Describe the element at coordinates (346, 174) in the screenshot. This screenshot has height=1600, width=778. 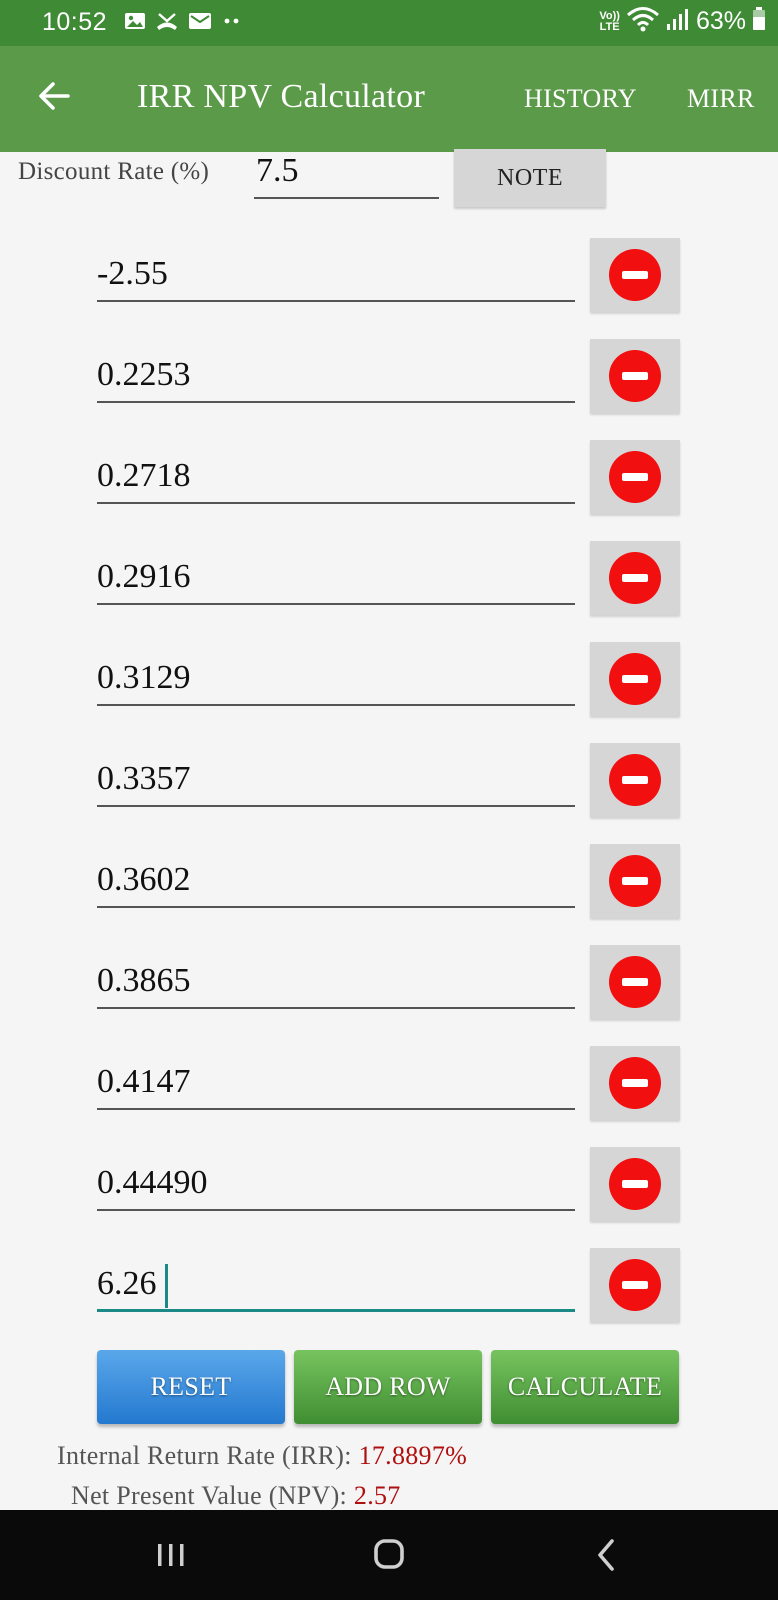
I see `discount-rate-input` at that location.